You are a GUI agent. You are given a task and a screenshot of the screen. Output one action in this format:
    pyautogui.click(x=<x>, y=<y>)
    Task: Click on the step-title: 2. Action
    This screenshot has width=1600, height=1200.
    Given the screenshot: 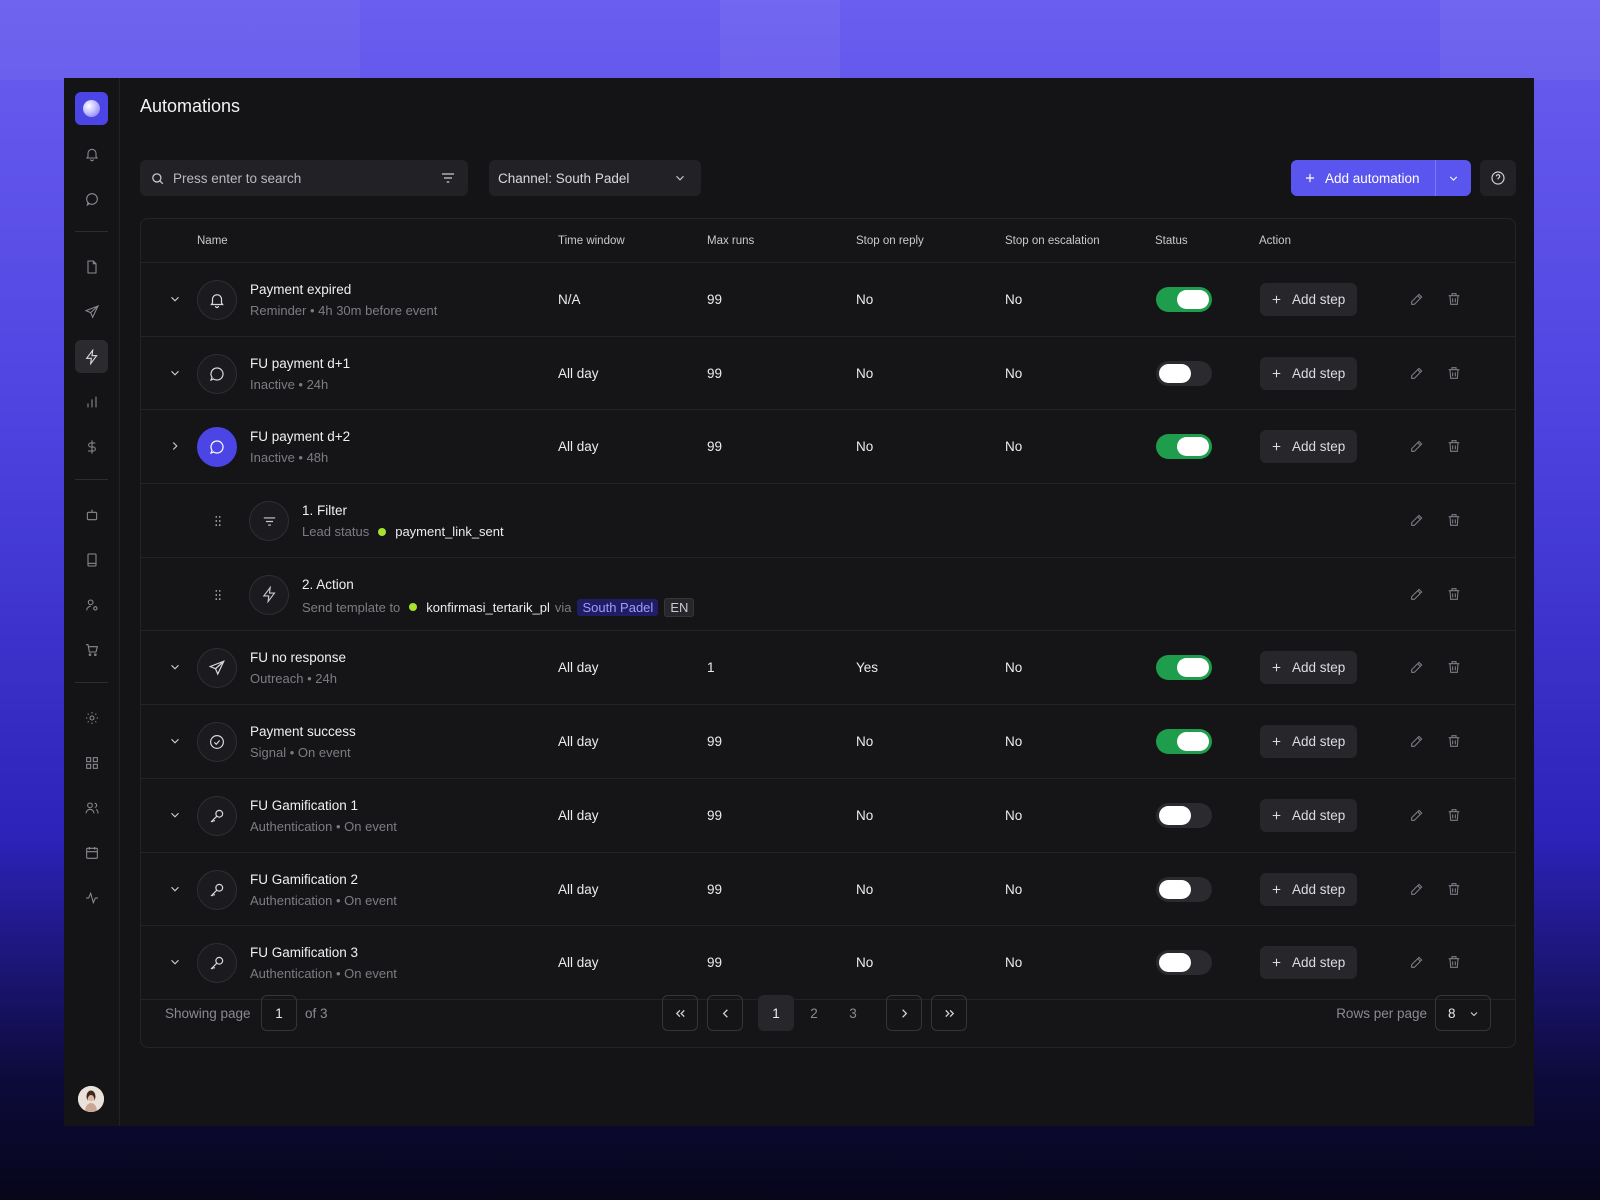 What is the action you would take?
    pyautogui.click(x=328, y=584)
    